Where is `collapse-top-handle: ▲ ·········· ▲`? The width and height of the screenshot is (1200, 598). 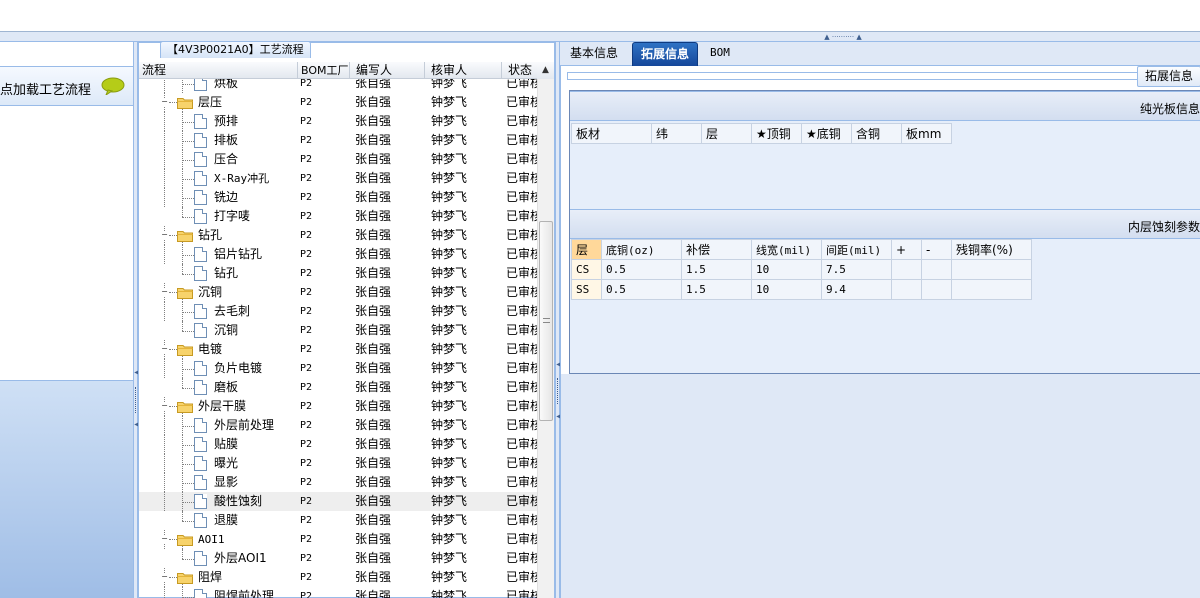 collapse-top-handle: ▲ ·········· ▲ is located at coordinates (843, 37).